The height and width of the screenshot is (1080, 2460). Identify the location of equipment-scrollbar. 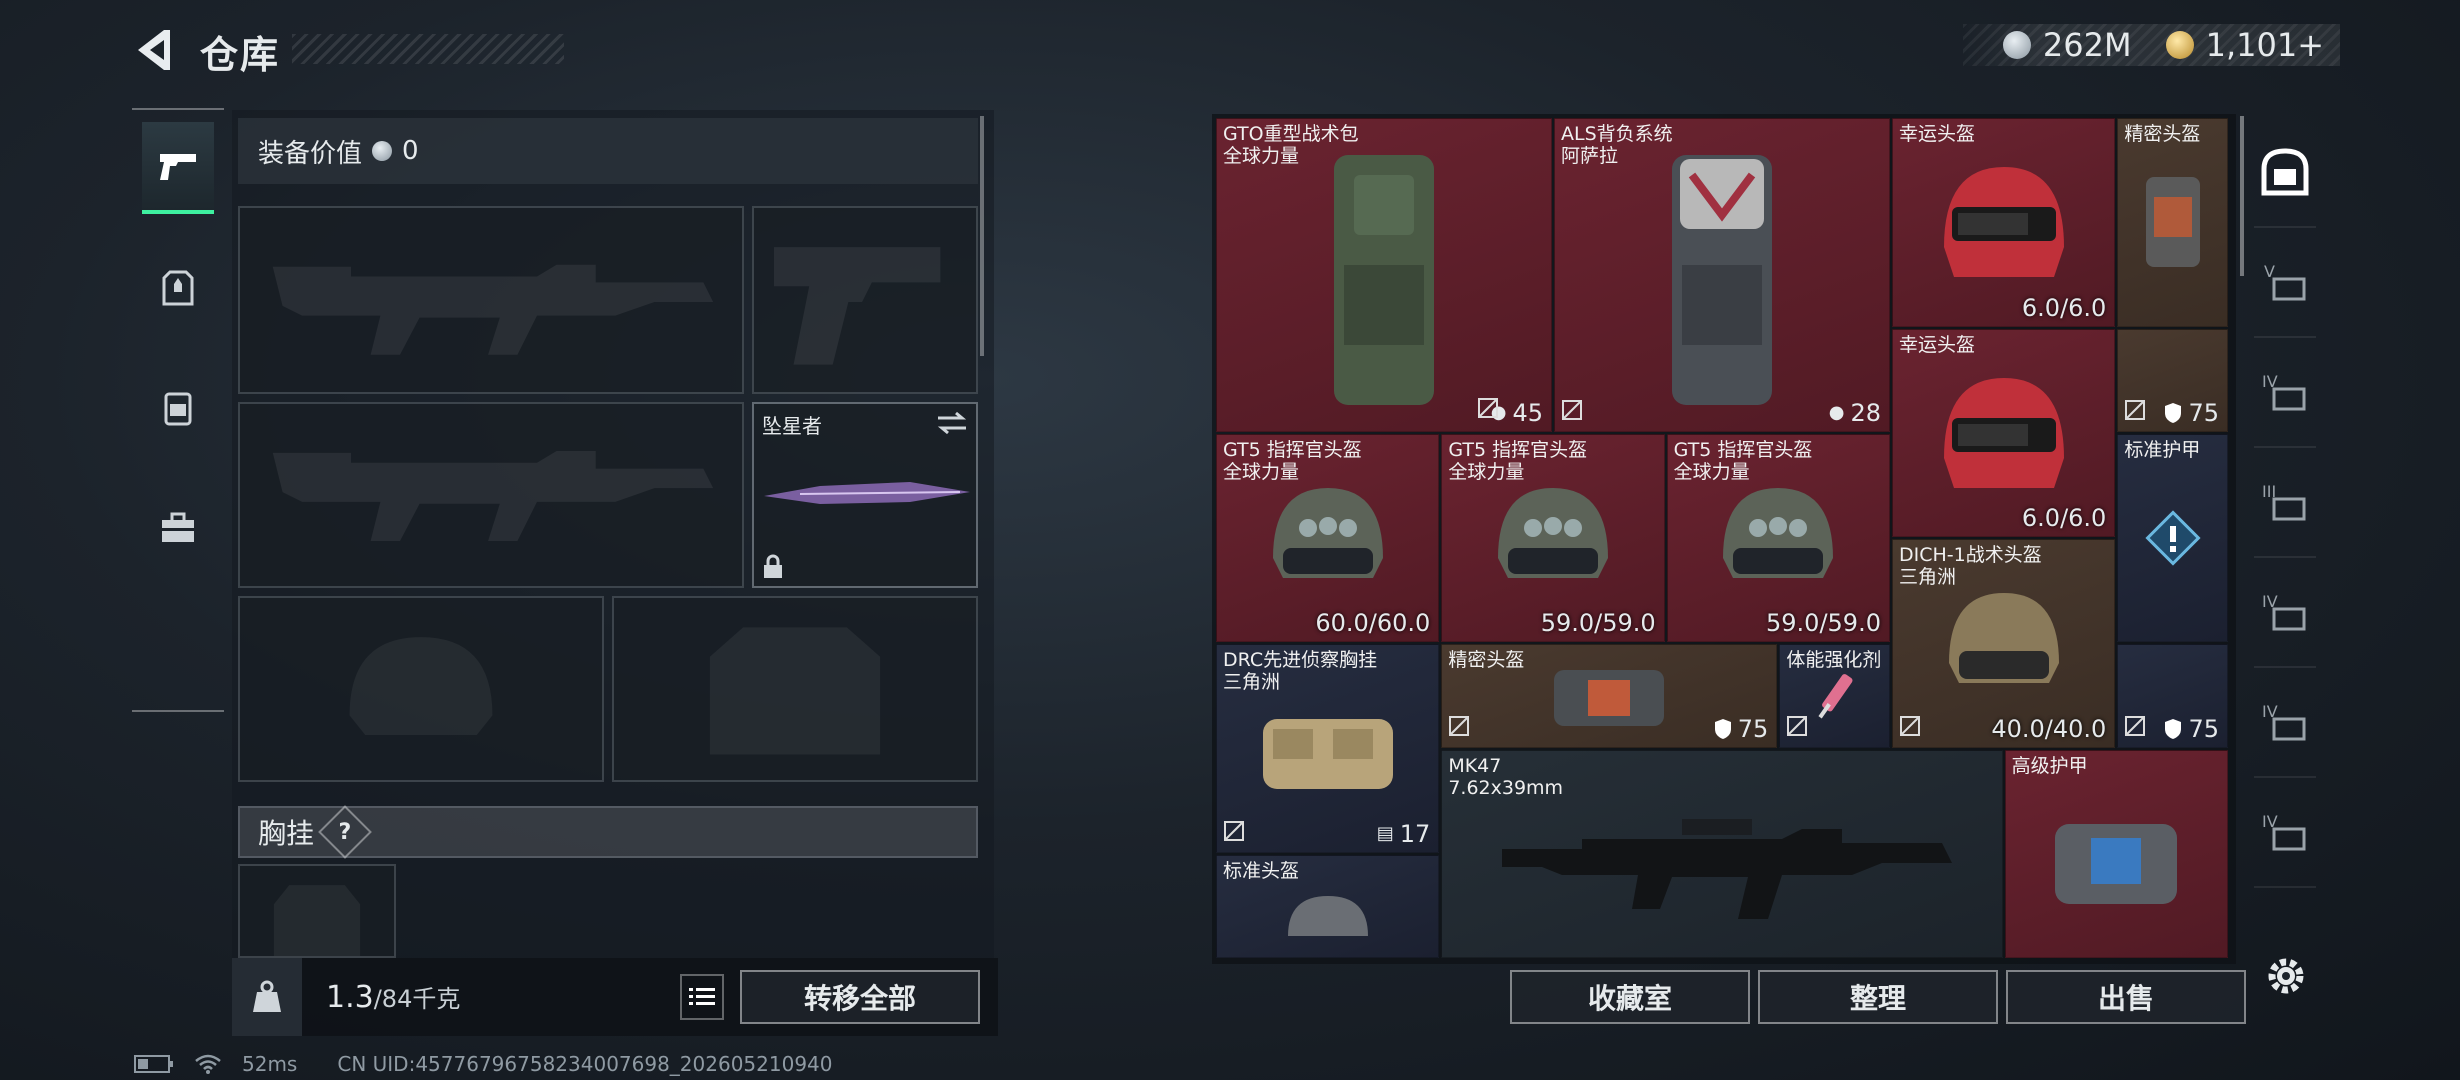
(982, 236).